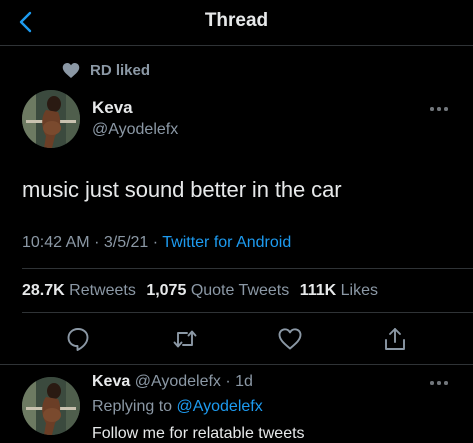 Image resolution: width=473 pixels, height=443 pixels. I want to click on reply-more-options-button, so click(441, 383).